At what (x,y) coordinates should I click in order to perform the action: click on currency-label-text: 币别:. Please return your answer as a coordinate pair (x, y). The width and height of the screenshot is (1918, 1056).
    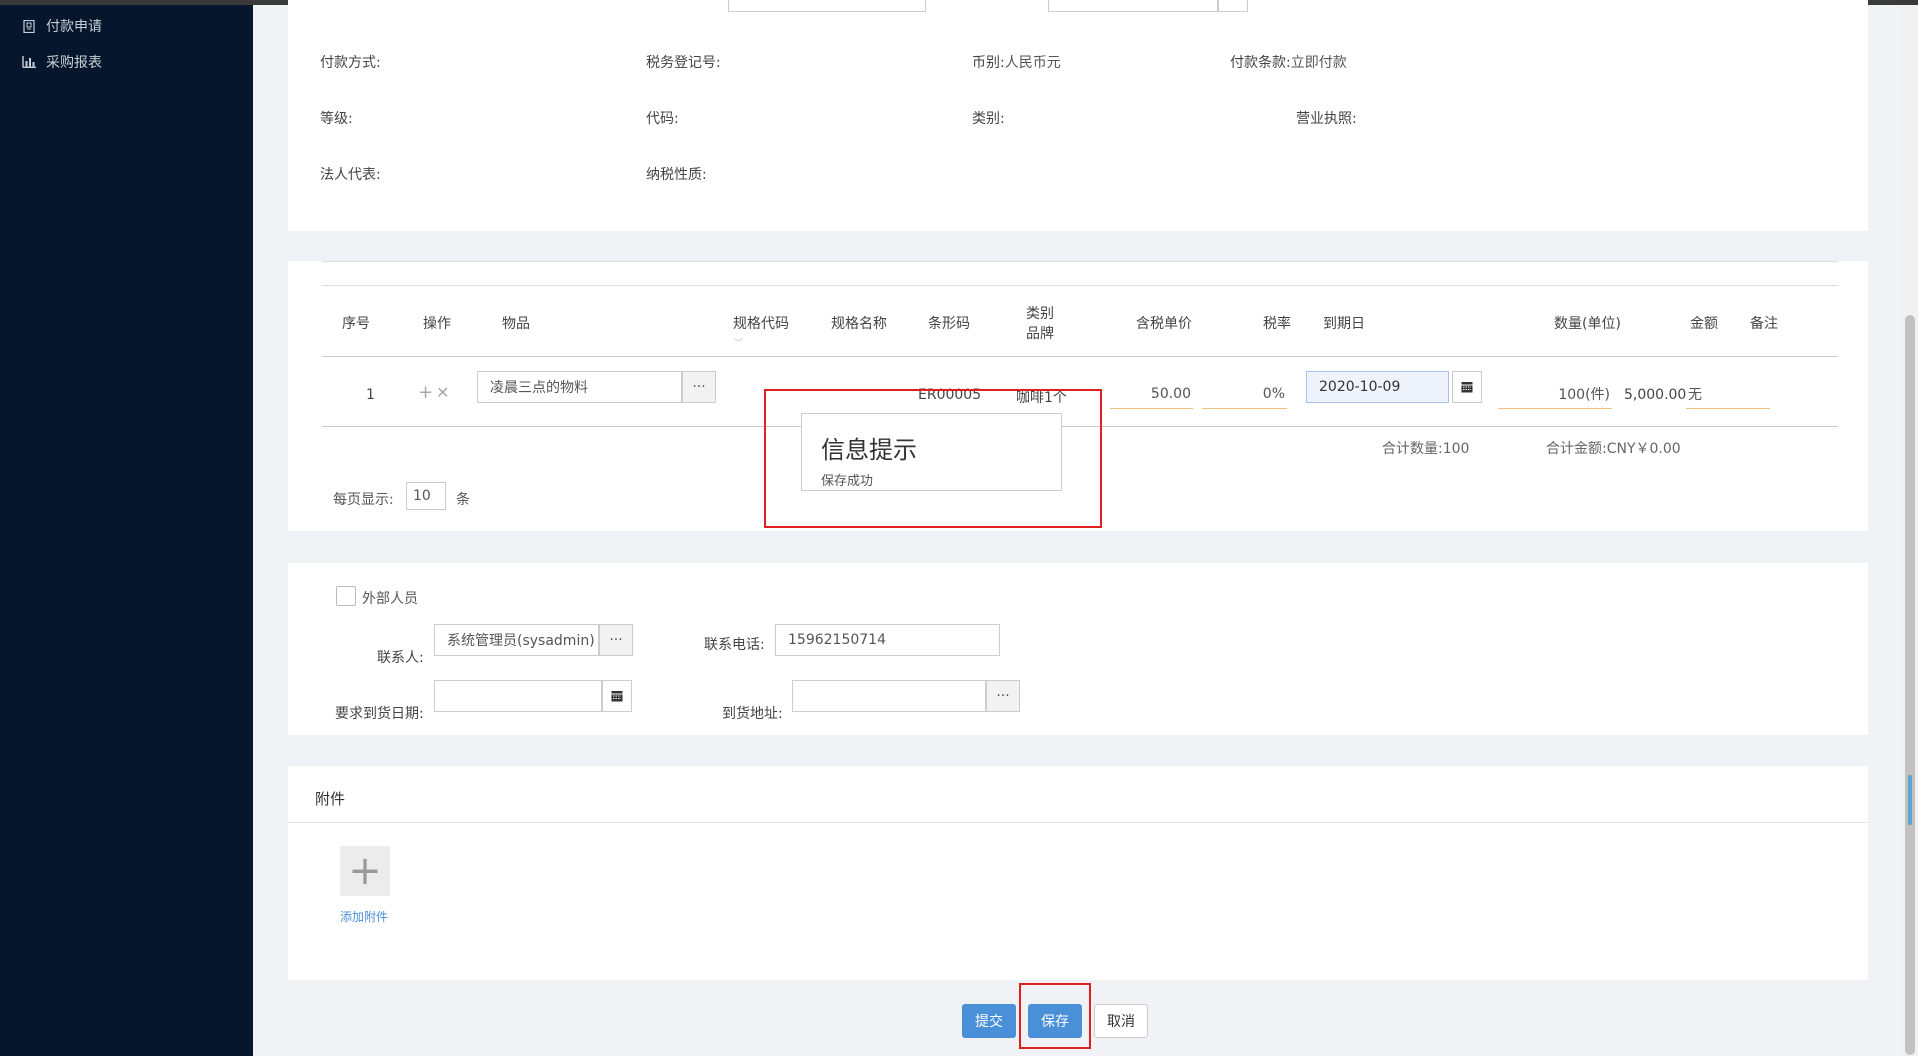
    Looking at the image, I should click on (988, 63).